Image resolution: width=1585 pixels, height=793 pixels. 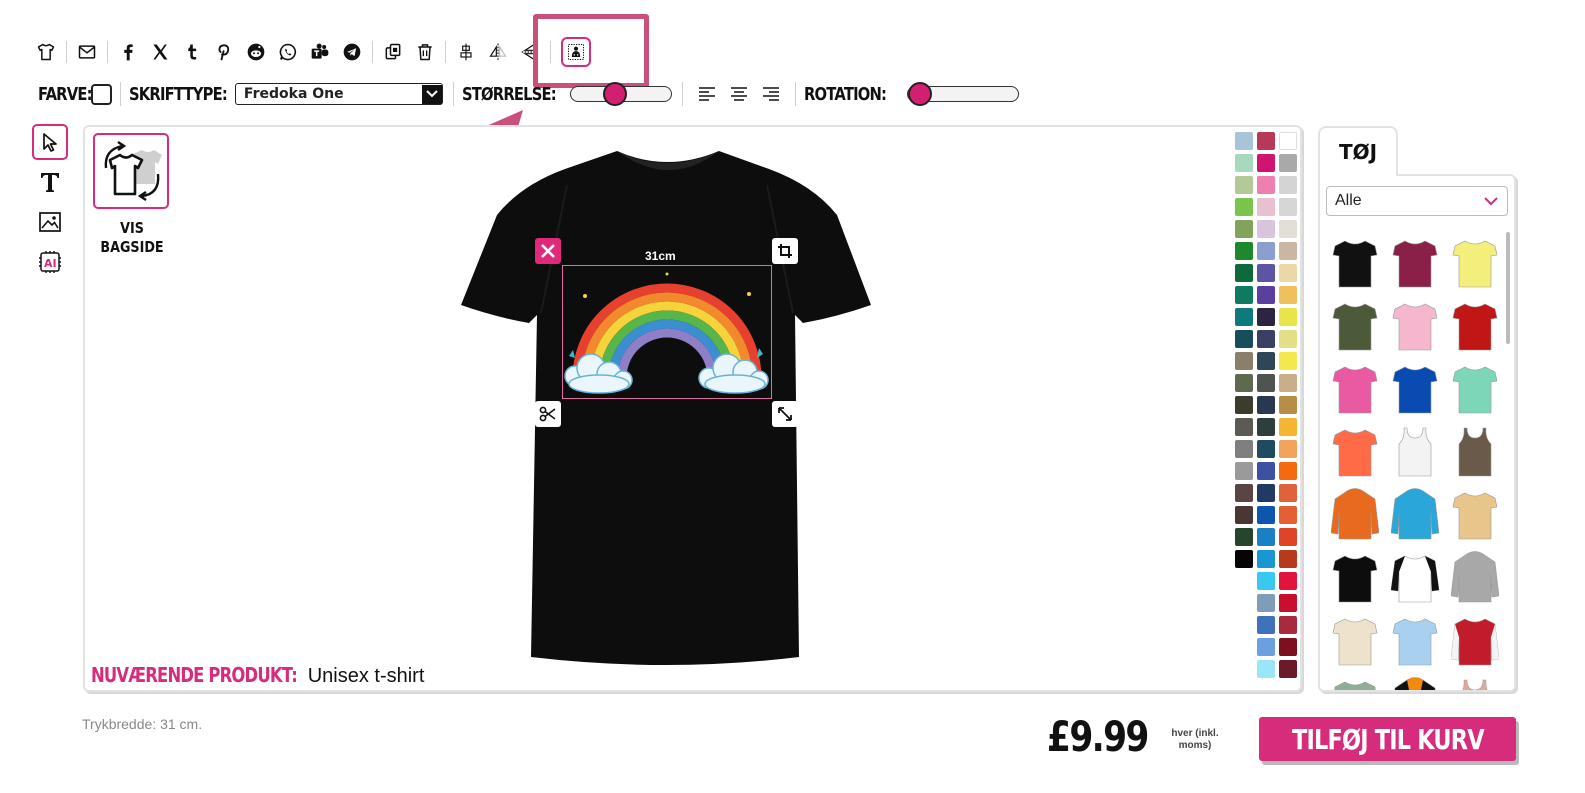 What do you see at coordinates (46, 52) in the screenshot?
I see `tshirt-icon` at bounding box center [46, 52].